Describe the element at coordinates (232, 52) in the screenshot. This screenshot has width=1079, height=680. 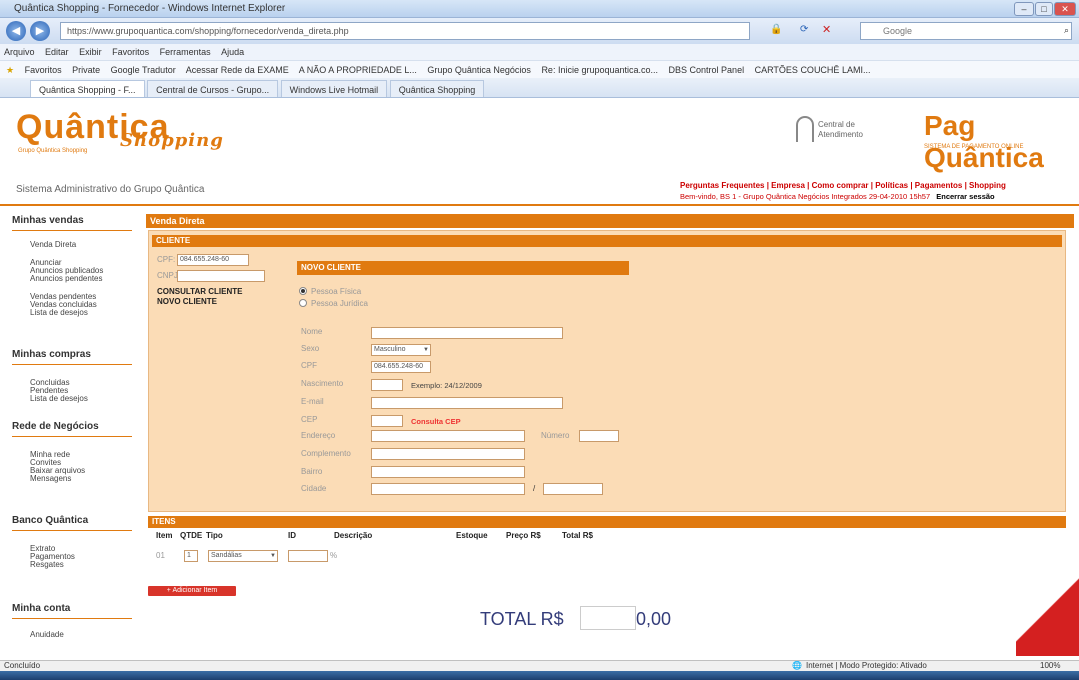
I see `menu-ajuda: Ajuda` at that location.